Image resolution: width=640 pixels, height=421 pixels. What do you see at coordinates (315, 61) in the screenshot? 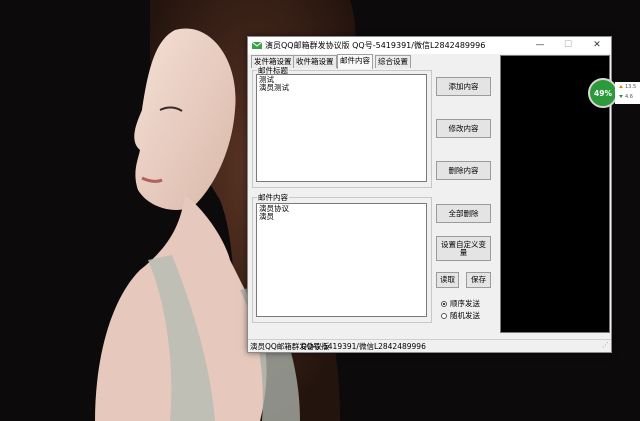
I see `tab-inbox-settings: 收件箱设置` at bounding box center [315, 61].